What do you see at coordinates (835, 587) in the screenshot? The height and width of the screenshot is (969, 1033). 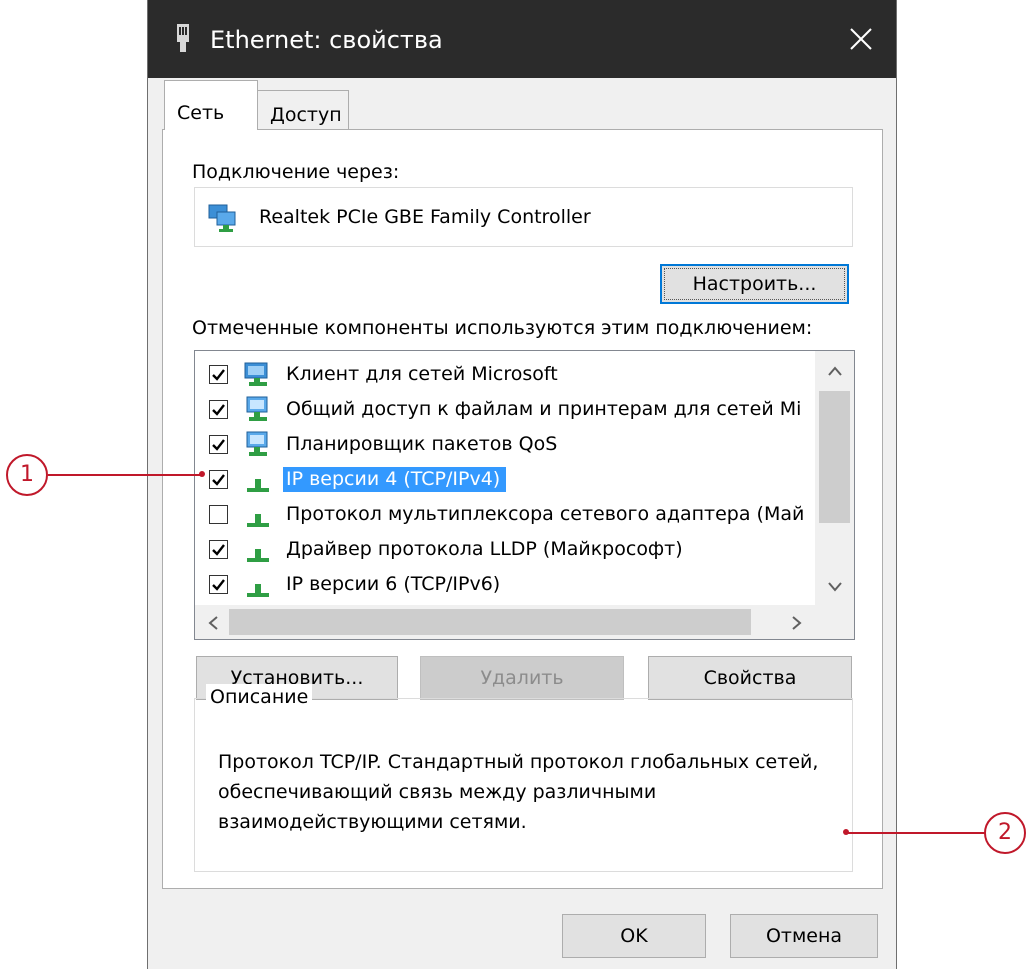 I see `scroll-down-arrow-icon` at bounding box center [835, 587].